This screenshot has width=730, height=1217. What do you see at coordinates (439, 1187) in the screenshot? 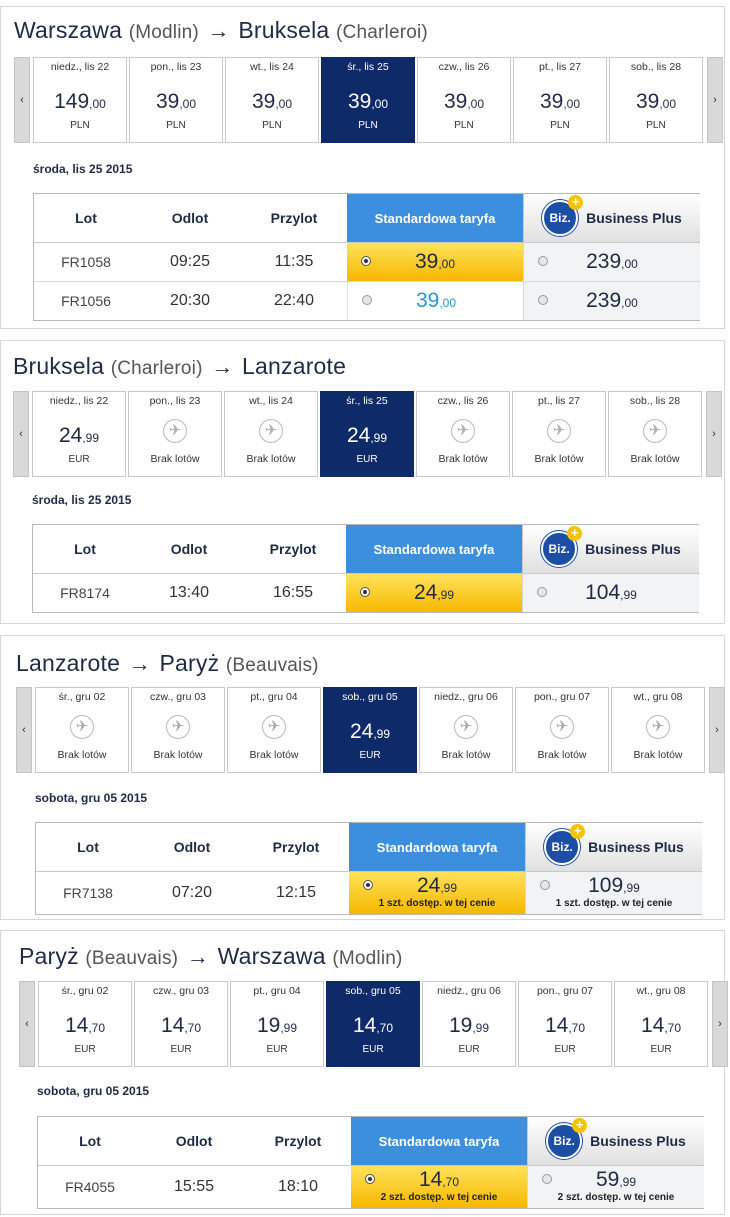
I see `standard-fare-option: 14,70 2 szt. dostęp. w tej cenie` at bounding box center [439, 1187].